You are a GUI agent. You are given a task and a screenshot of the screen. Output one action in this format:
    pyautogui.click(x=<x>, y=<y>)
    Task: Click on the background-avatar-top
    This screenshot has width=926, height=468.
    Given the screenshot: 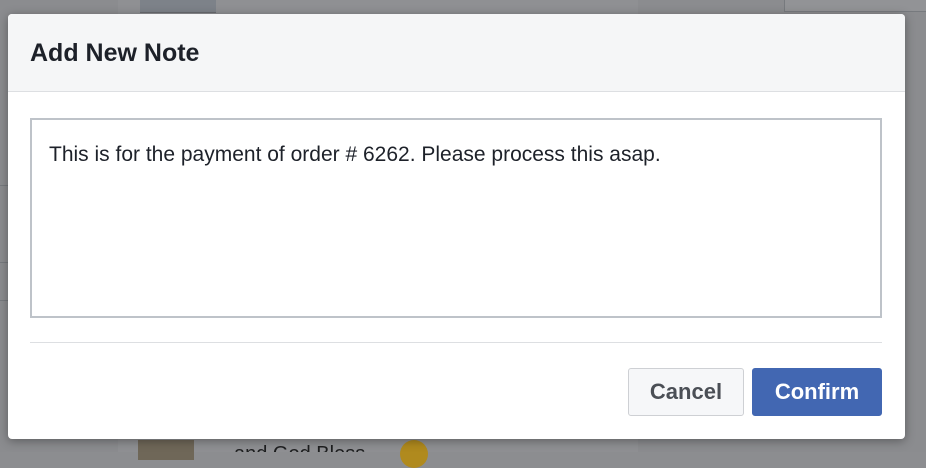 What is the action you would take?
    pyautogui.click(x=178, y=6)
    